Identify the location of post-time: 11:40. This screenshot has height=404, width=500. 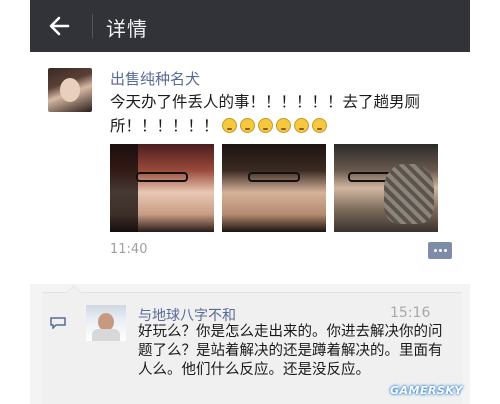
(129, 249).